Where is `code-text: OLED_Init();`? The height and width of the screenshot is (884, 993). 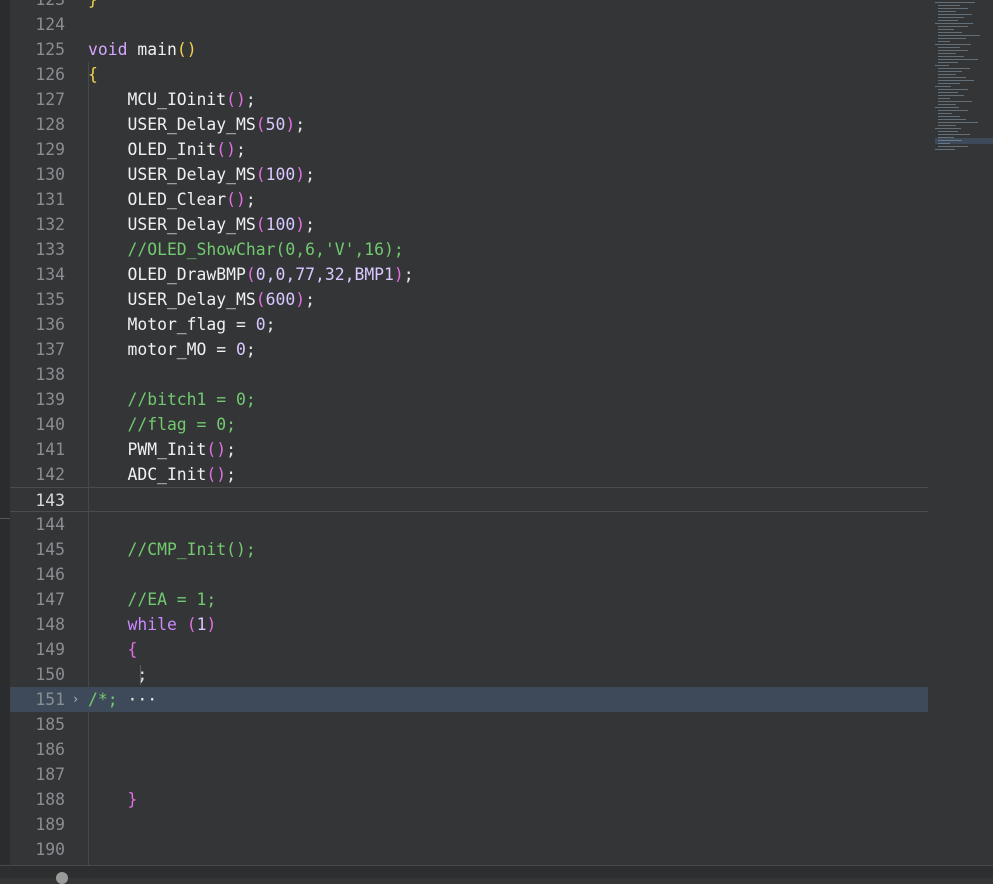
code-text: OLED_Init(); is located at coordinates (166, 149).